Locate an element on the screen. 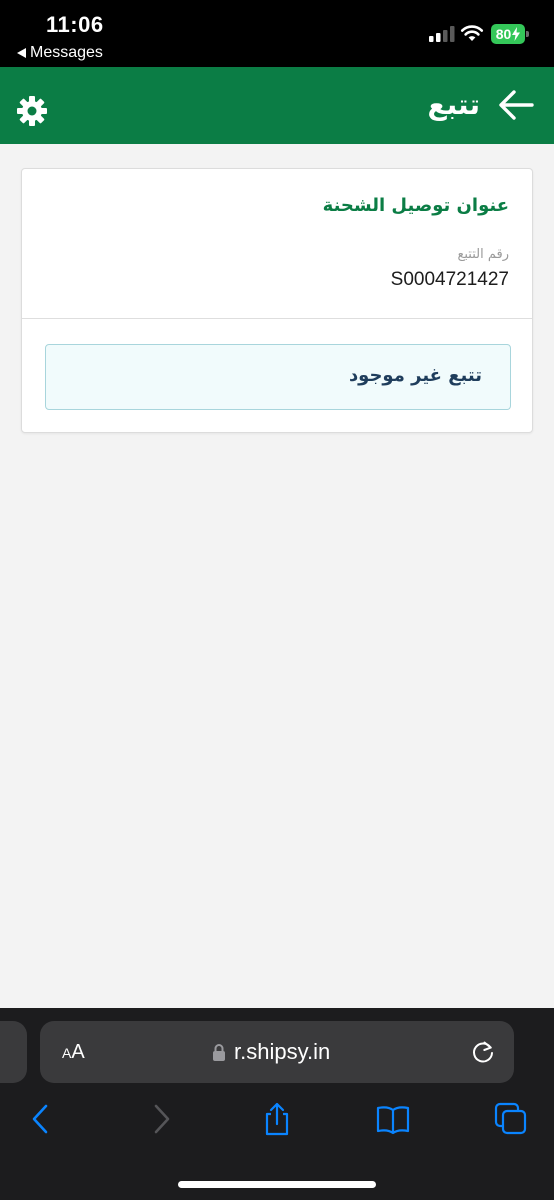 The width and height of the screenshot is (554, 1200). status-bar: 11:06 Messages 80 is located at coordinates (277, 33).